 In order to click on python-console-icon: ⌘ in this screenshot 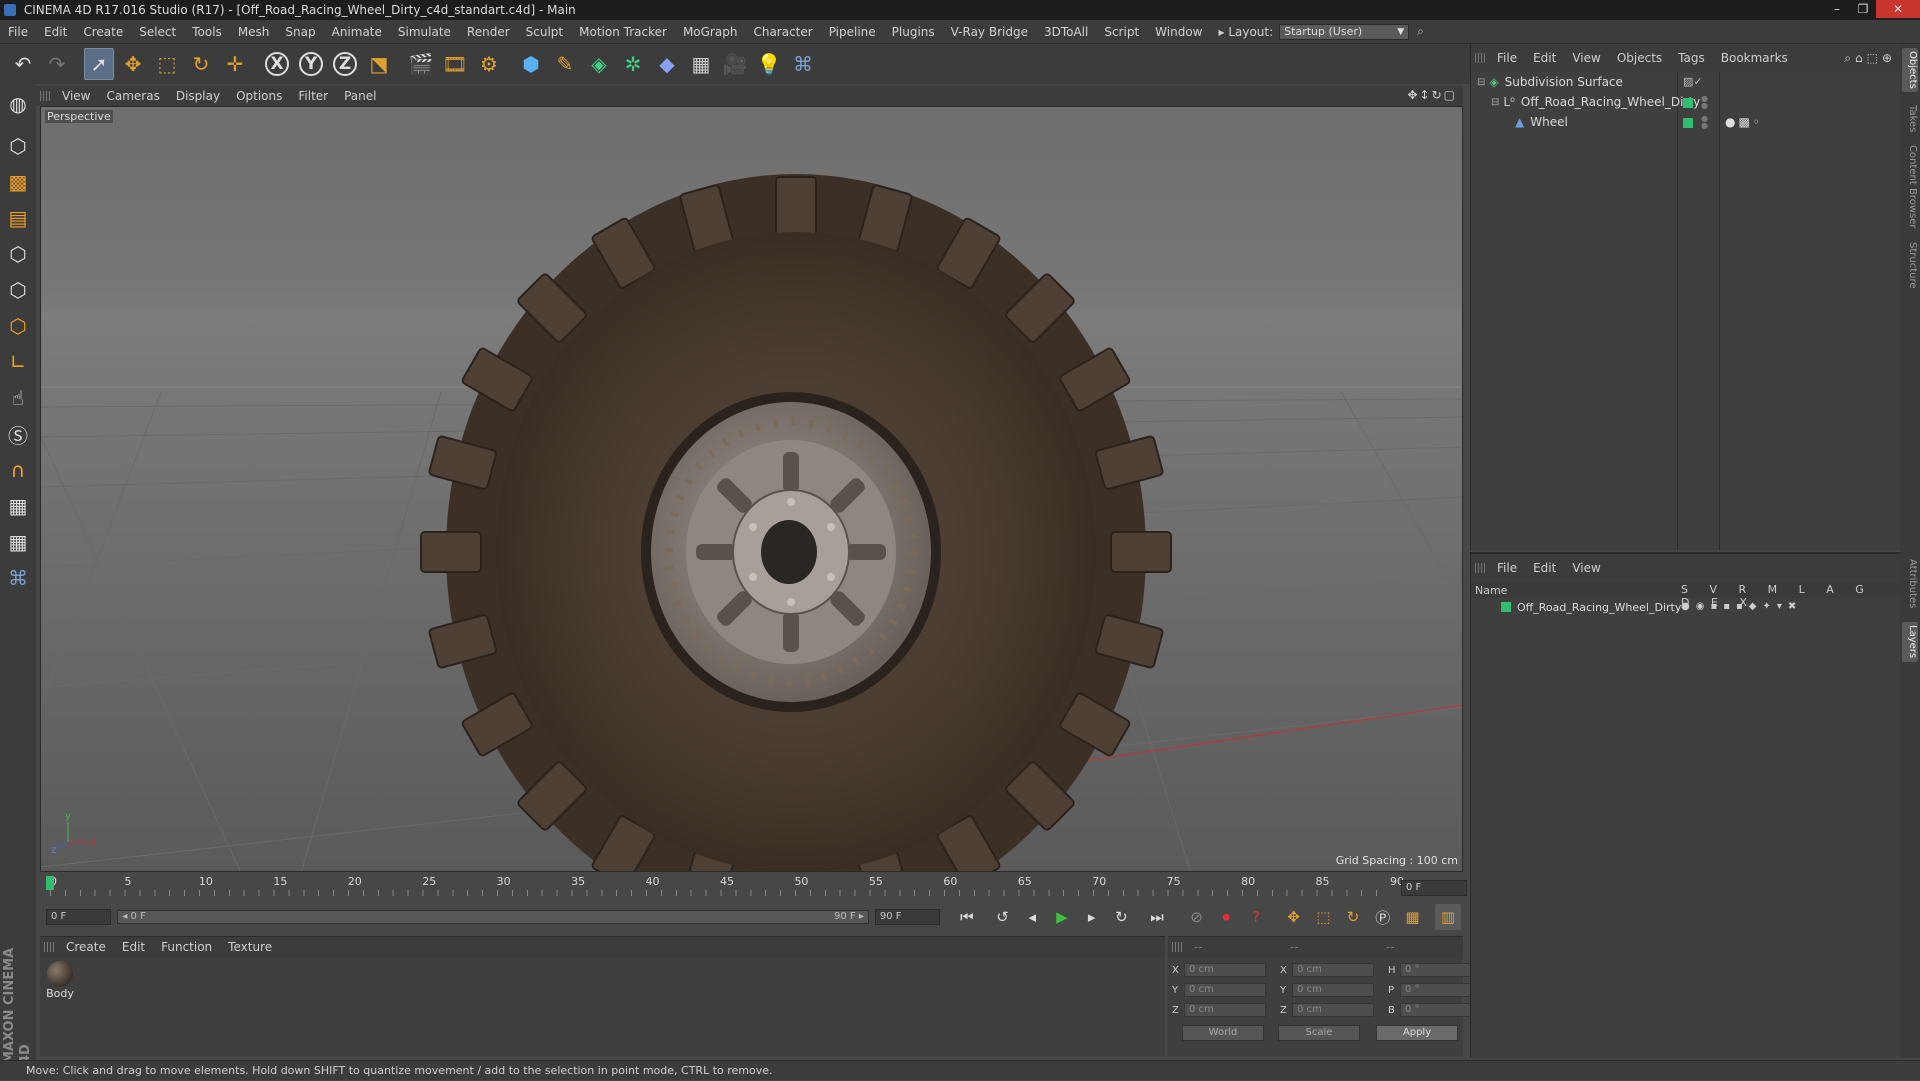, I will do `click(18, 578)`.